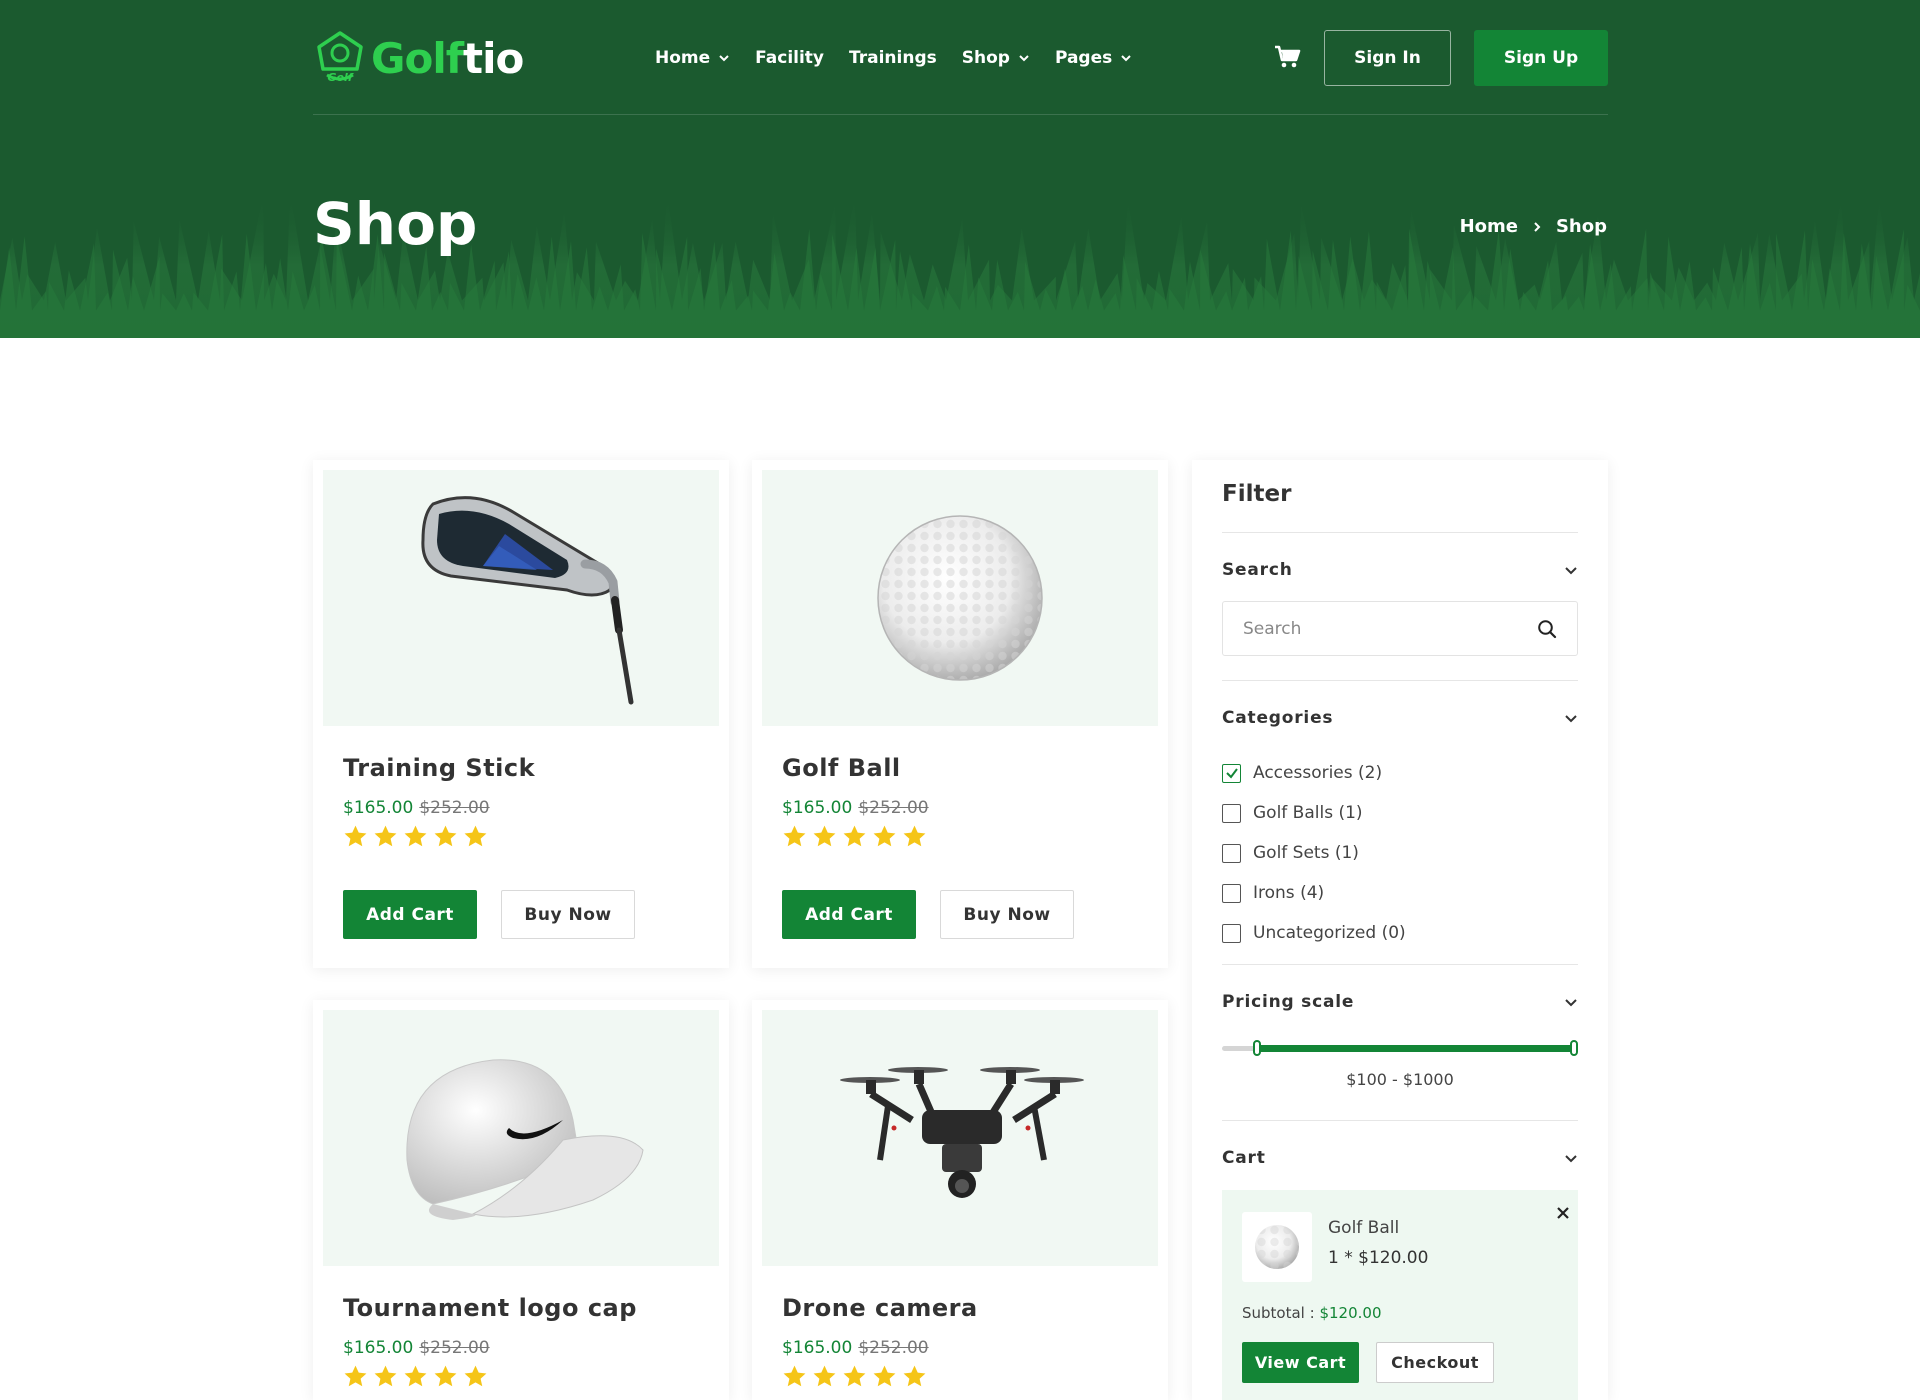  I want to click on category-item: Irons (4), so click(1314, 893).